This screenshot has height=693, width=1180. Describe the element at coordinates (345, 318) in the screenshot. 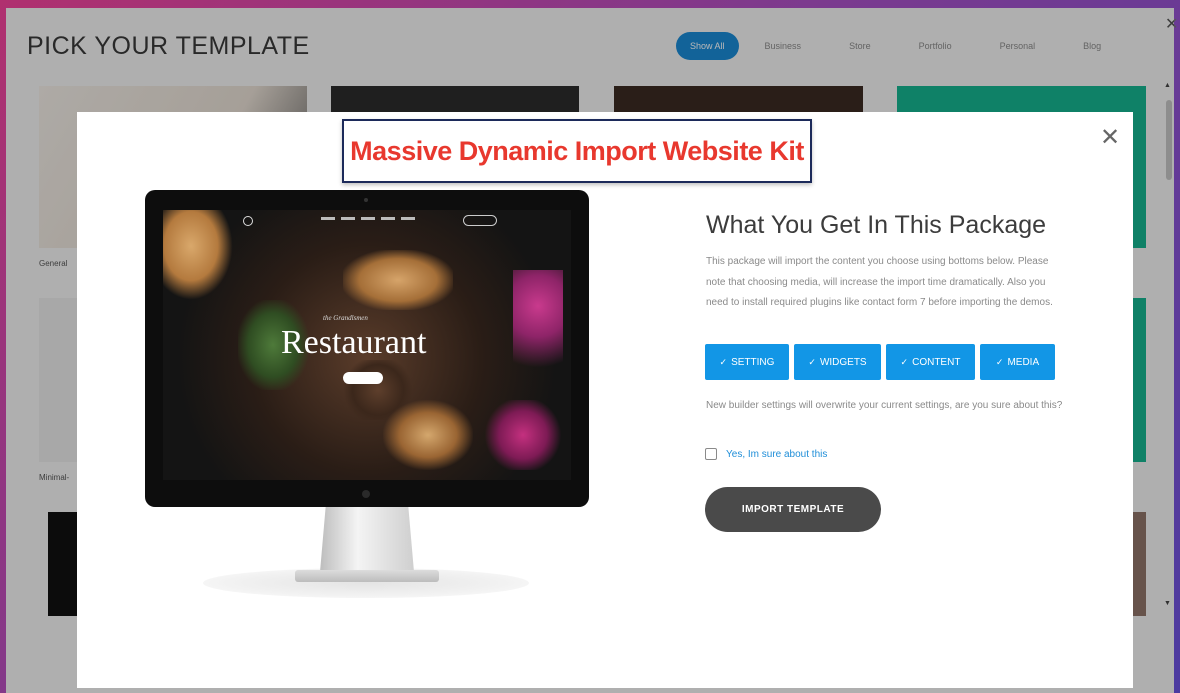

I see `preview-subtitle: the Grandlsmen` at that location.